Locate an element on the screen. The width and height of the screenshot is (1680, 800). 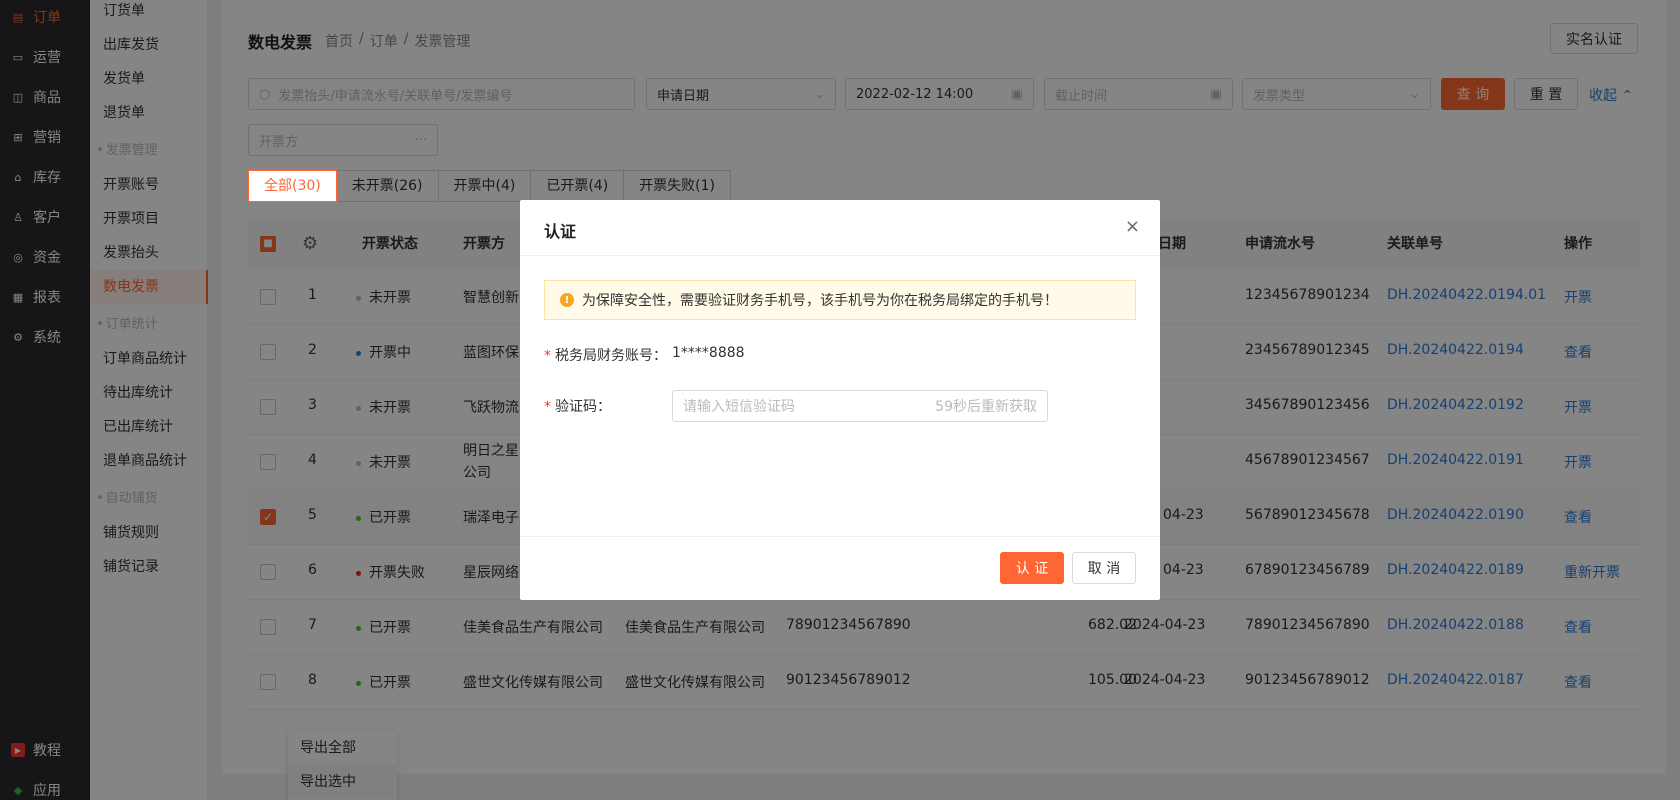
resend-countdown: 59秒后重新获取 is located at coordinates (986, 407).